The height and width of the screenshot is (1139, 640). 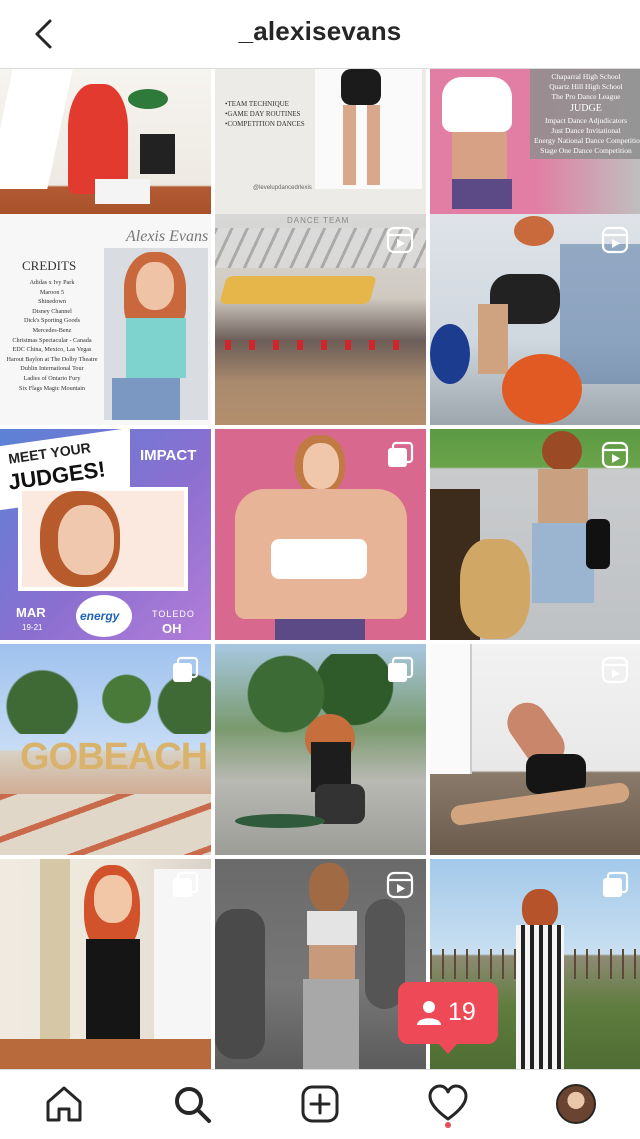 What do you see at coordinates (52, 330) in the screenshot?
I see `credit-line: Mercedes-Benz` at bounding box center [52, 330].